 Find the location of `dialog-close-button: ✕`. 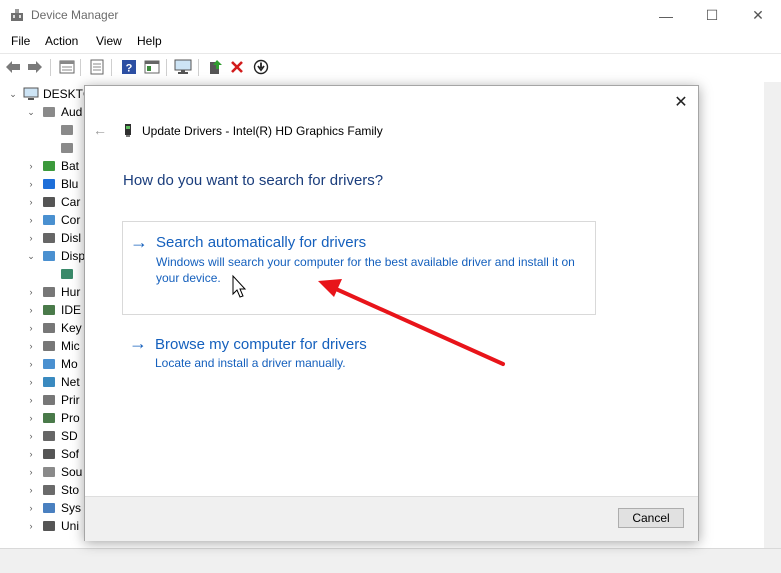

dialog-close-button: ✕ is located at coordinates (681, 102).